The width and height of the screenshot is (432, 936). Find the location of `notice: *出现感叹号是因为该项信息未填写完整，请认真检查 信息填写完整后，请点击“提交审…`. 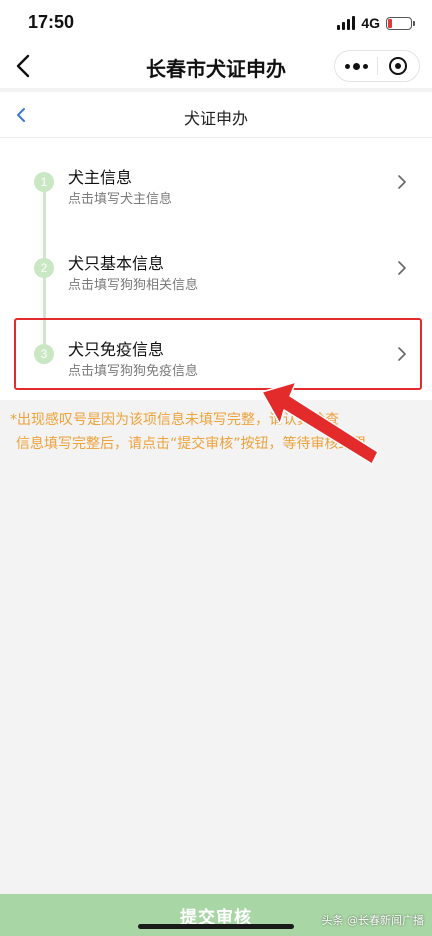

notice: *出现感叹号是因为该项信息未填写完整，请认真检查 信息填写完整后，请点击“提交审… is located at coordinates (216, 432).